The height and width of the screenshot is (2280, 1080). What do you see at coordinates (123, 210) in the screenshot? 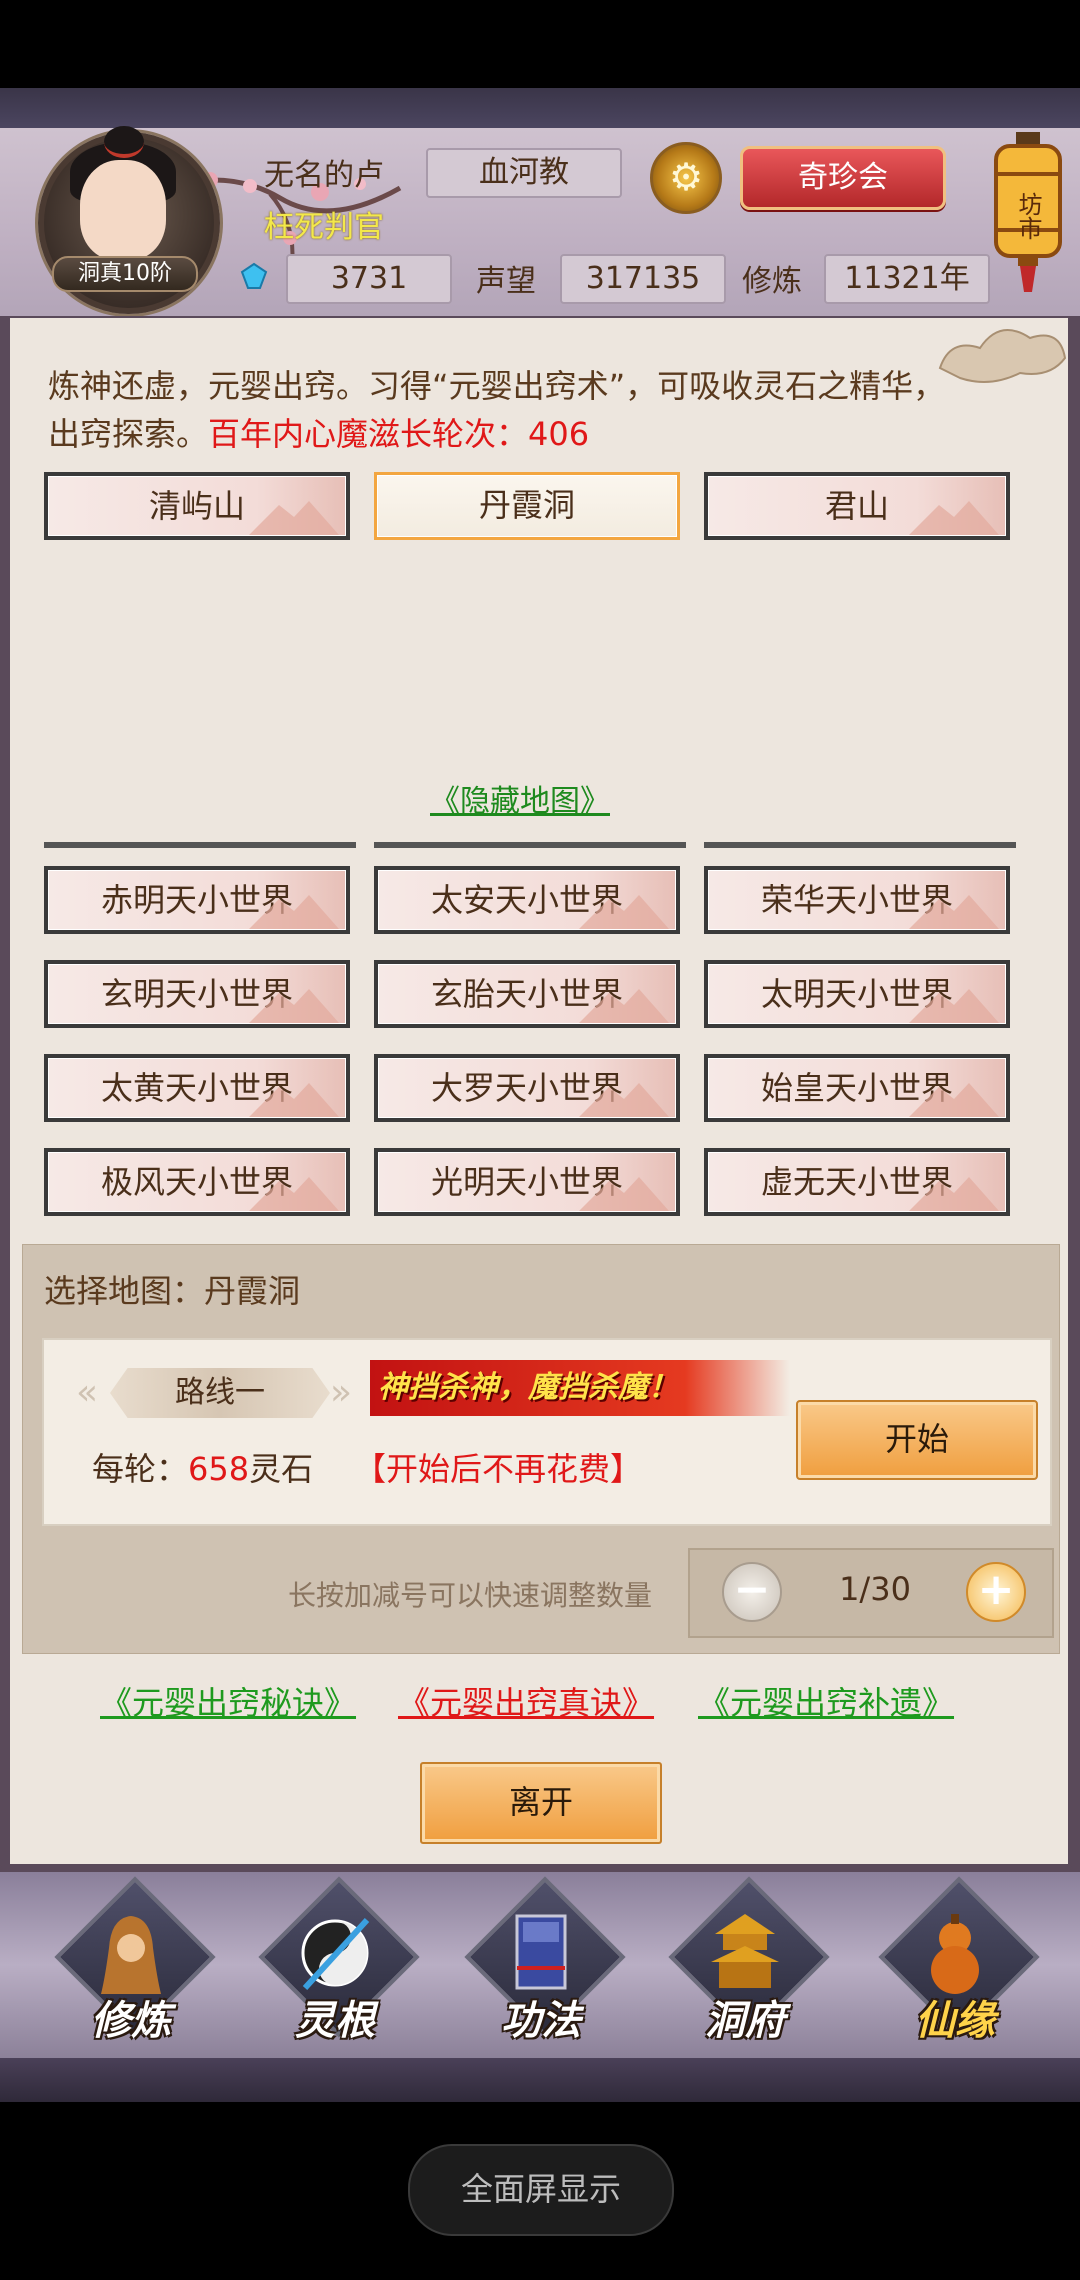
I see `avatar-face` at bounding box center [123, 210].